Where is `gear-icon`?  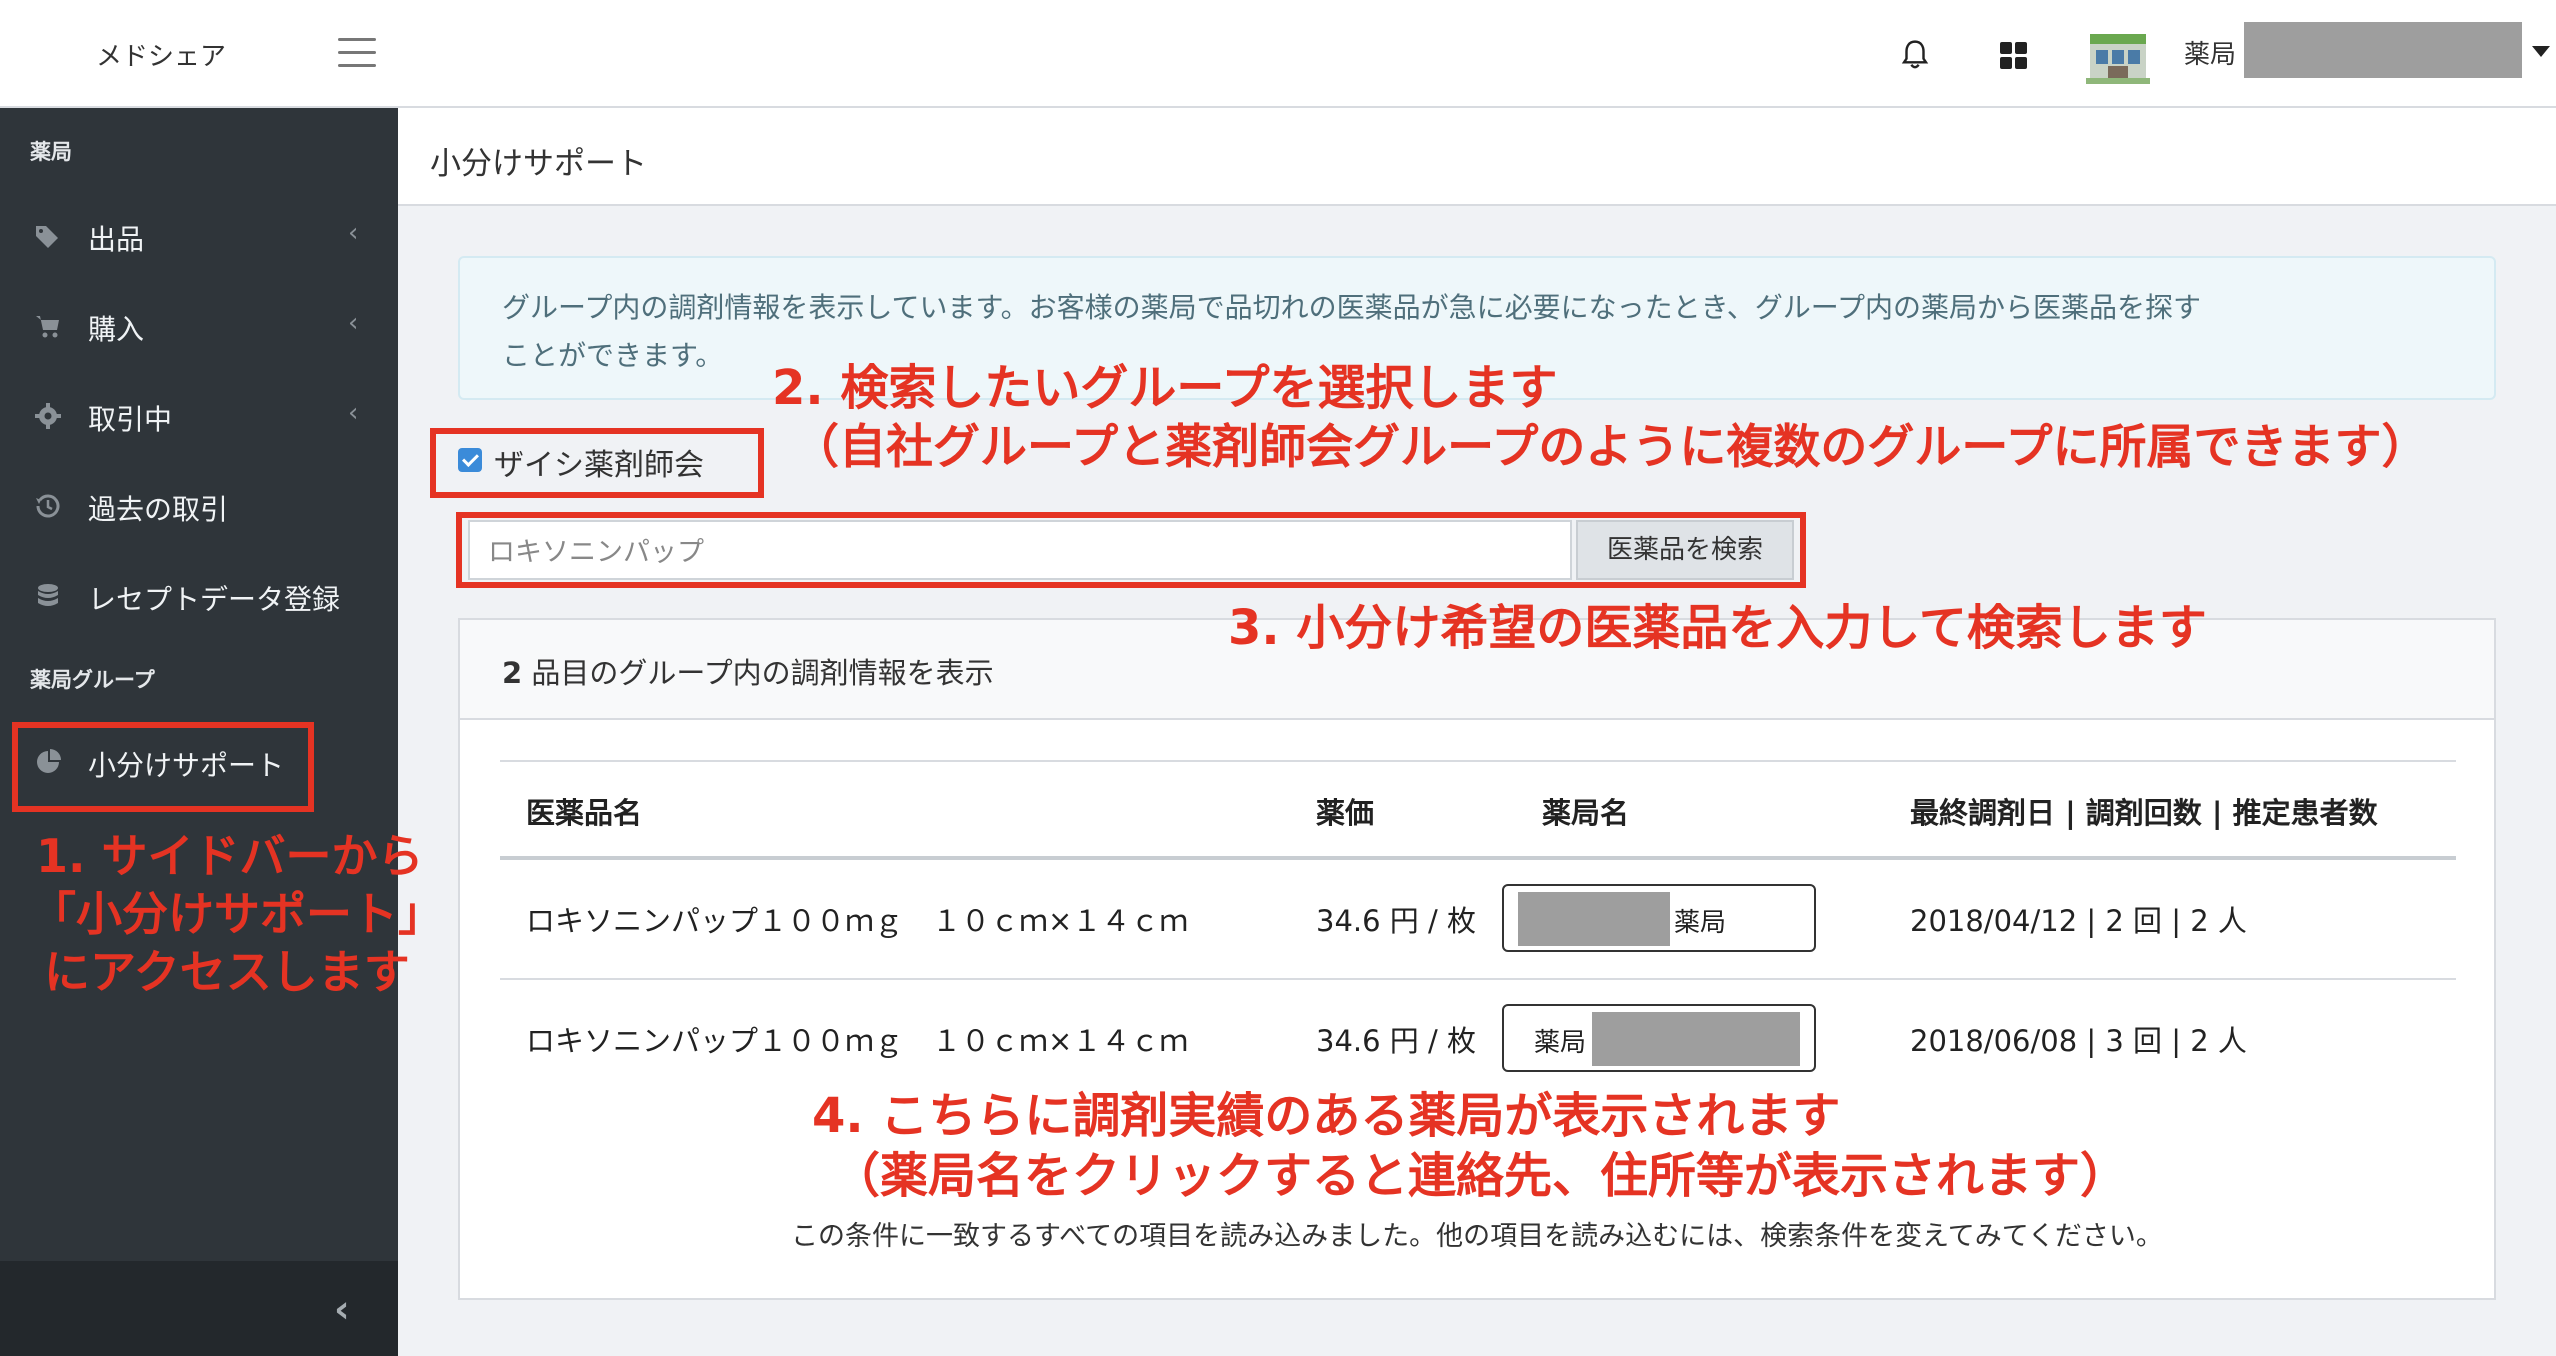 gear-icon is located at coordinates (48, 416).